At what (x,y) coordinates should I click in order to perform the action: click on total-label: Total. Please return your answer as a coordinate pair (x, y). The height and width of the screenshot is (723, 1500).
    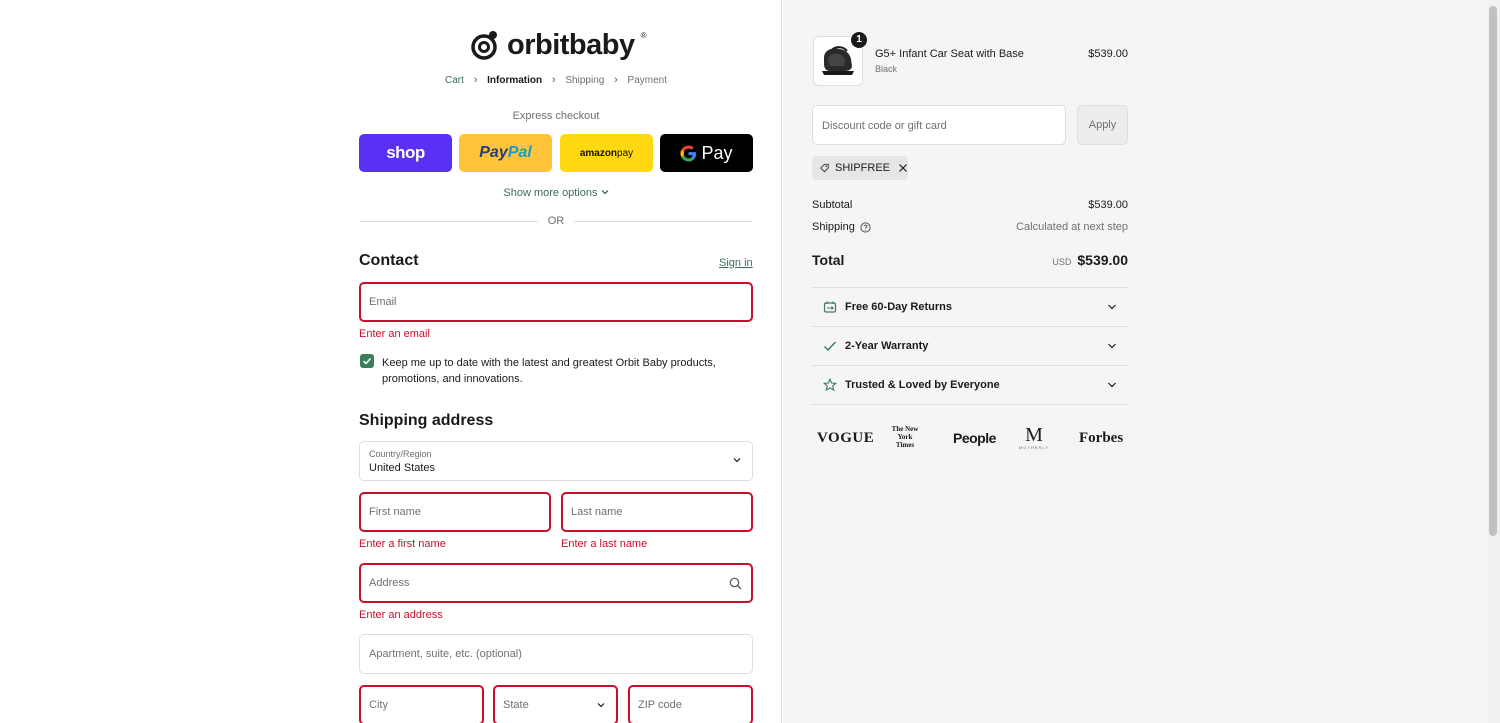
    Looking at the image, I should click on (828, 260).